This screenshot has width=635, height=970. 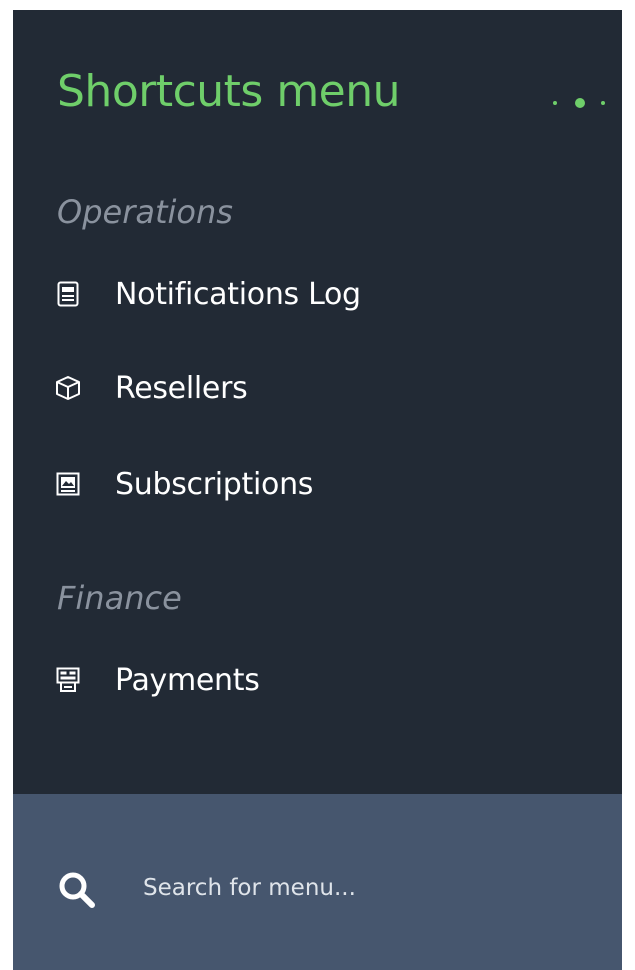 What do you see at coordinates (181, 388) in the screenshot?
I see `menu-item-label: Resellers` at bounding box center [181, 388].